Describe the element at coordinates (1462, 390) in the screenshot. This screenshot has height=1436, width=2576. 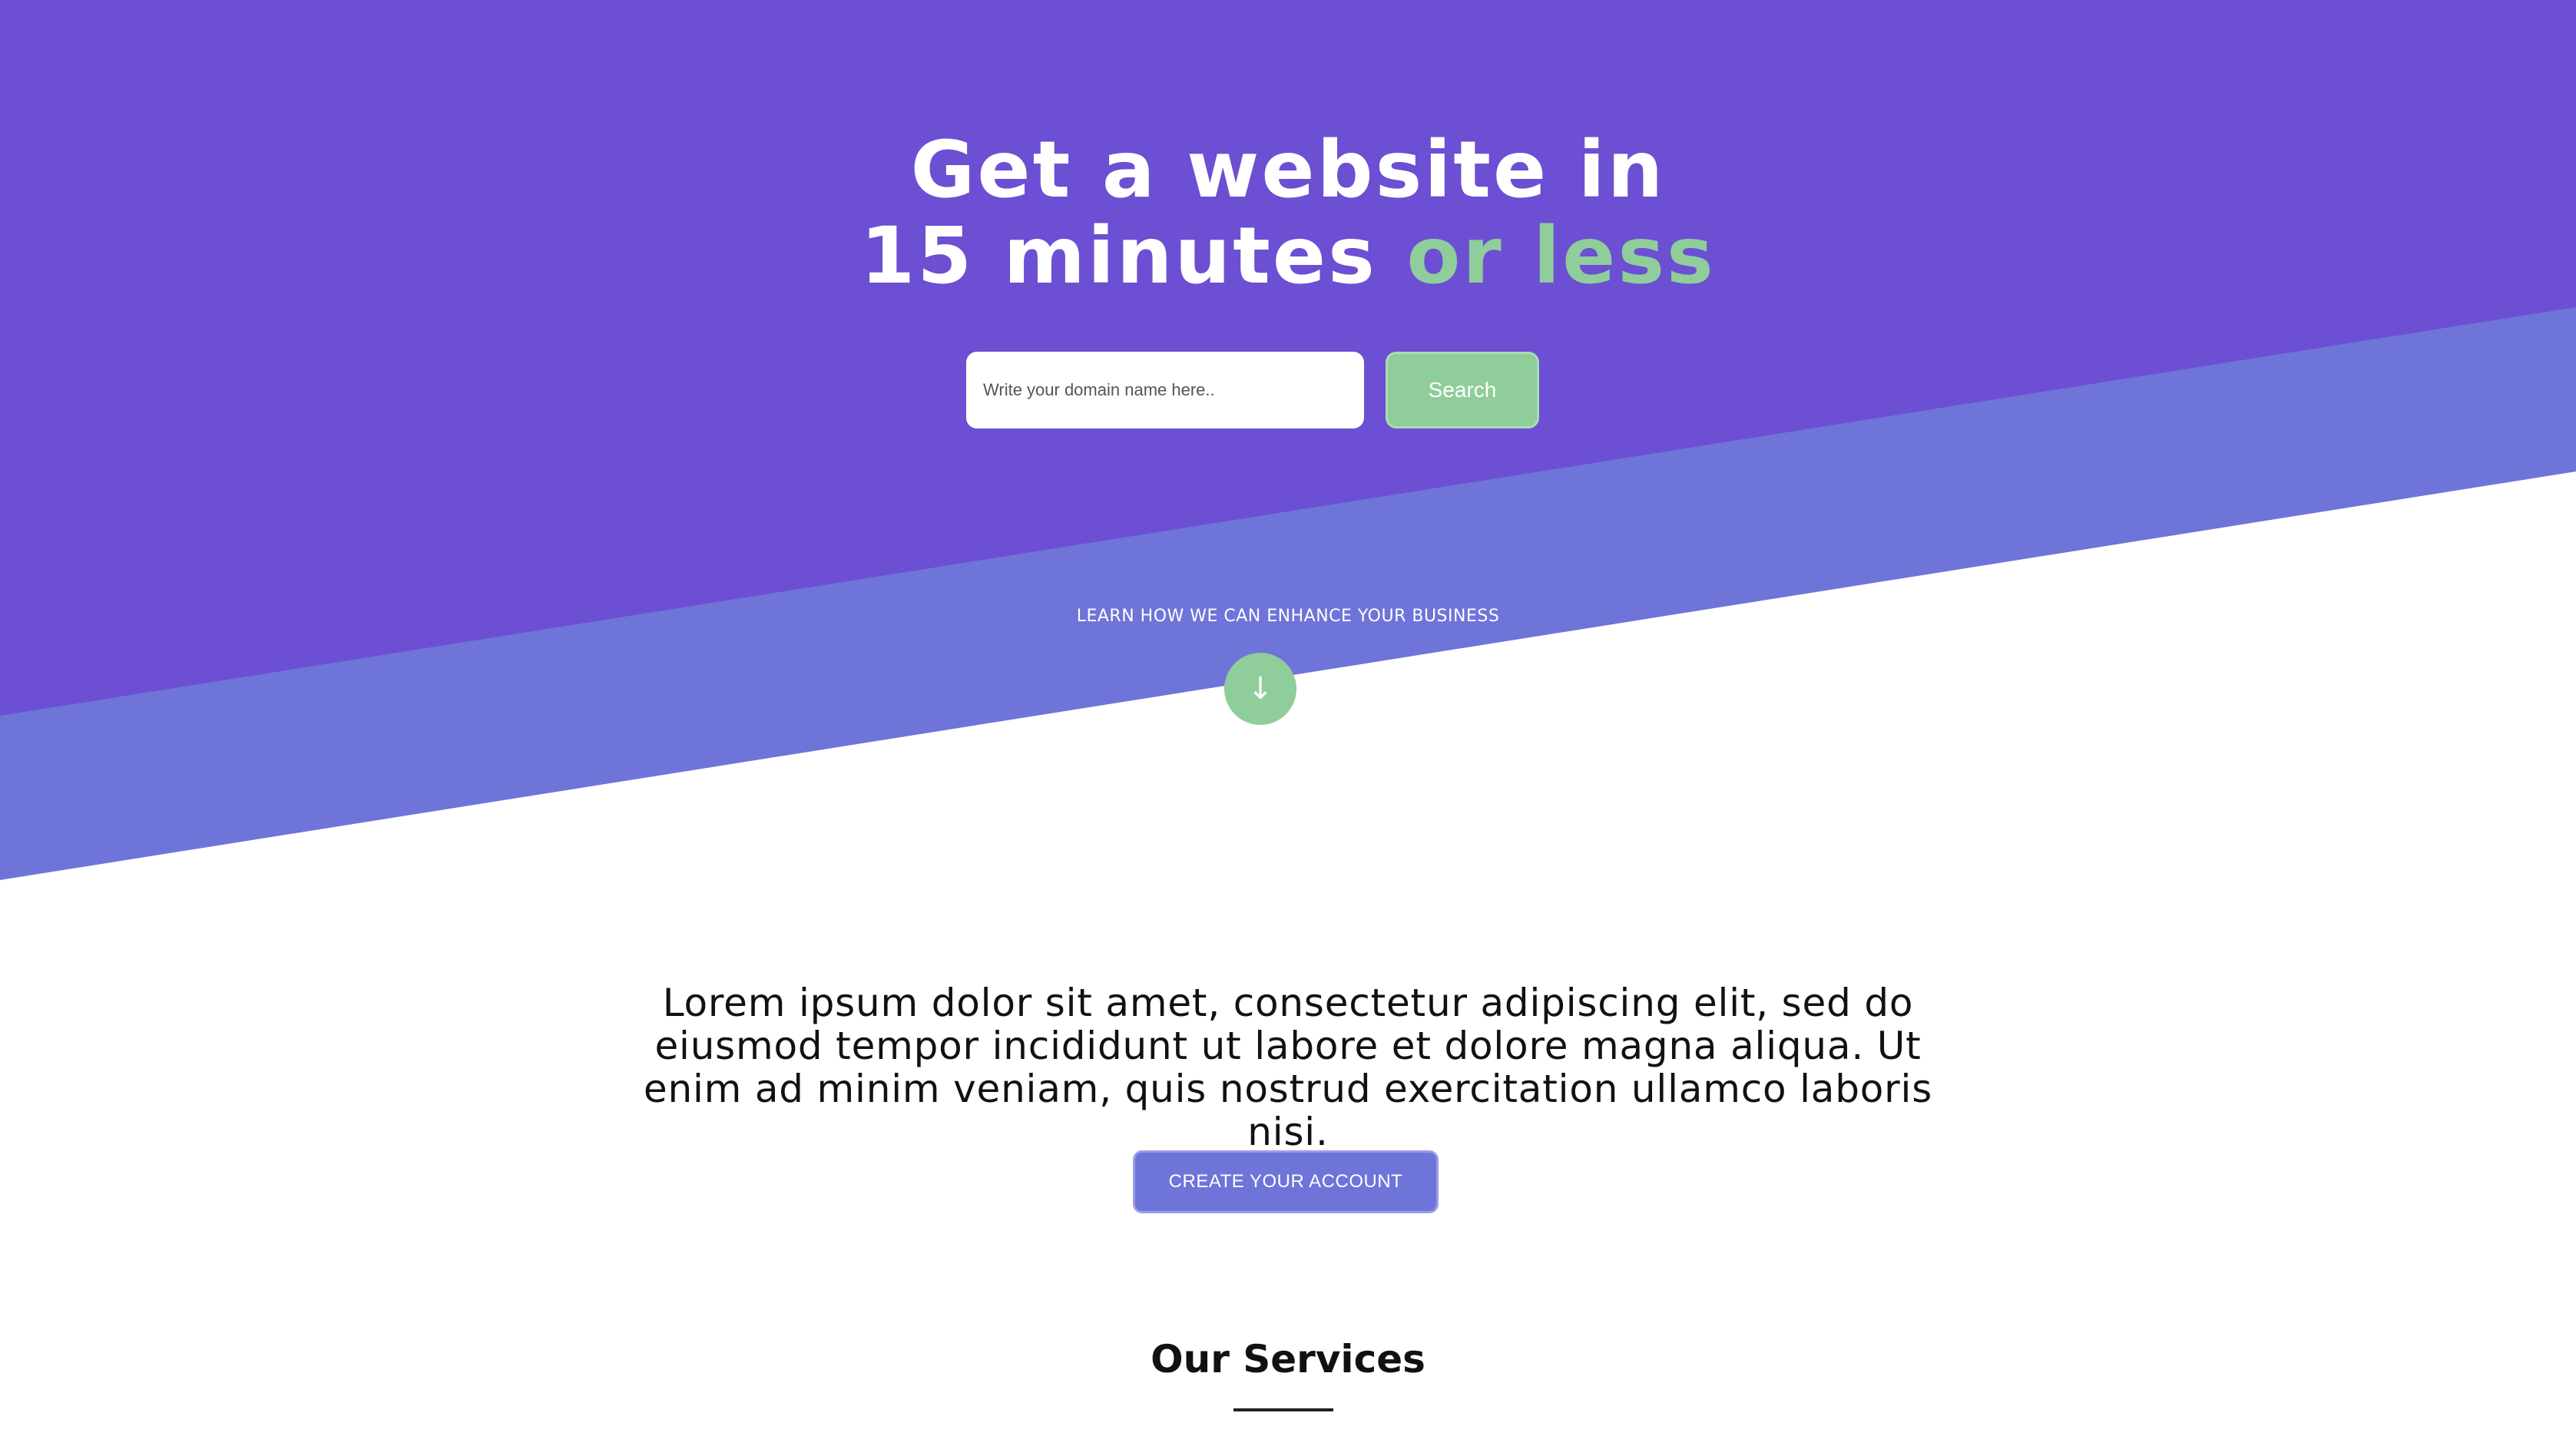
I see `search-button: Search` at that location.